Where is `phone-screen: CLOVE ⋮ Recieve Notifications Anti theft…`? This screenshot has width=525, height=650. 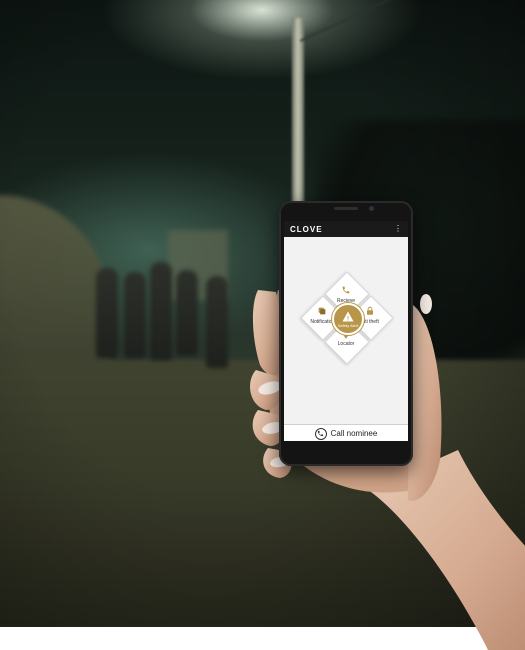
phone-screen: CLOVE ⋮ Recieve Notifications Anti theft… is located at coordinates (346, 331).